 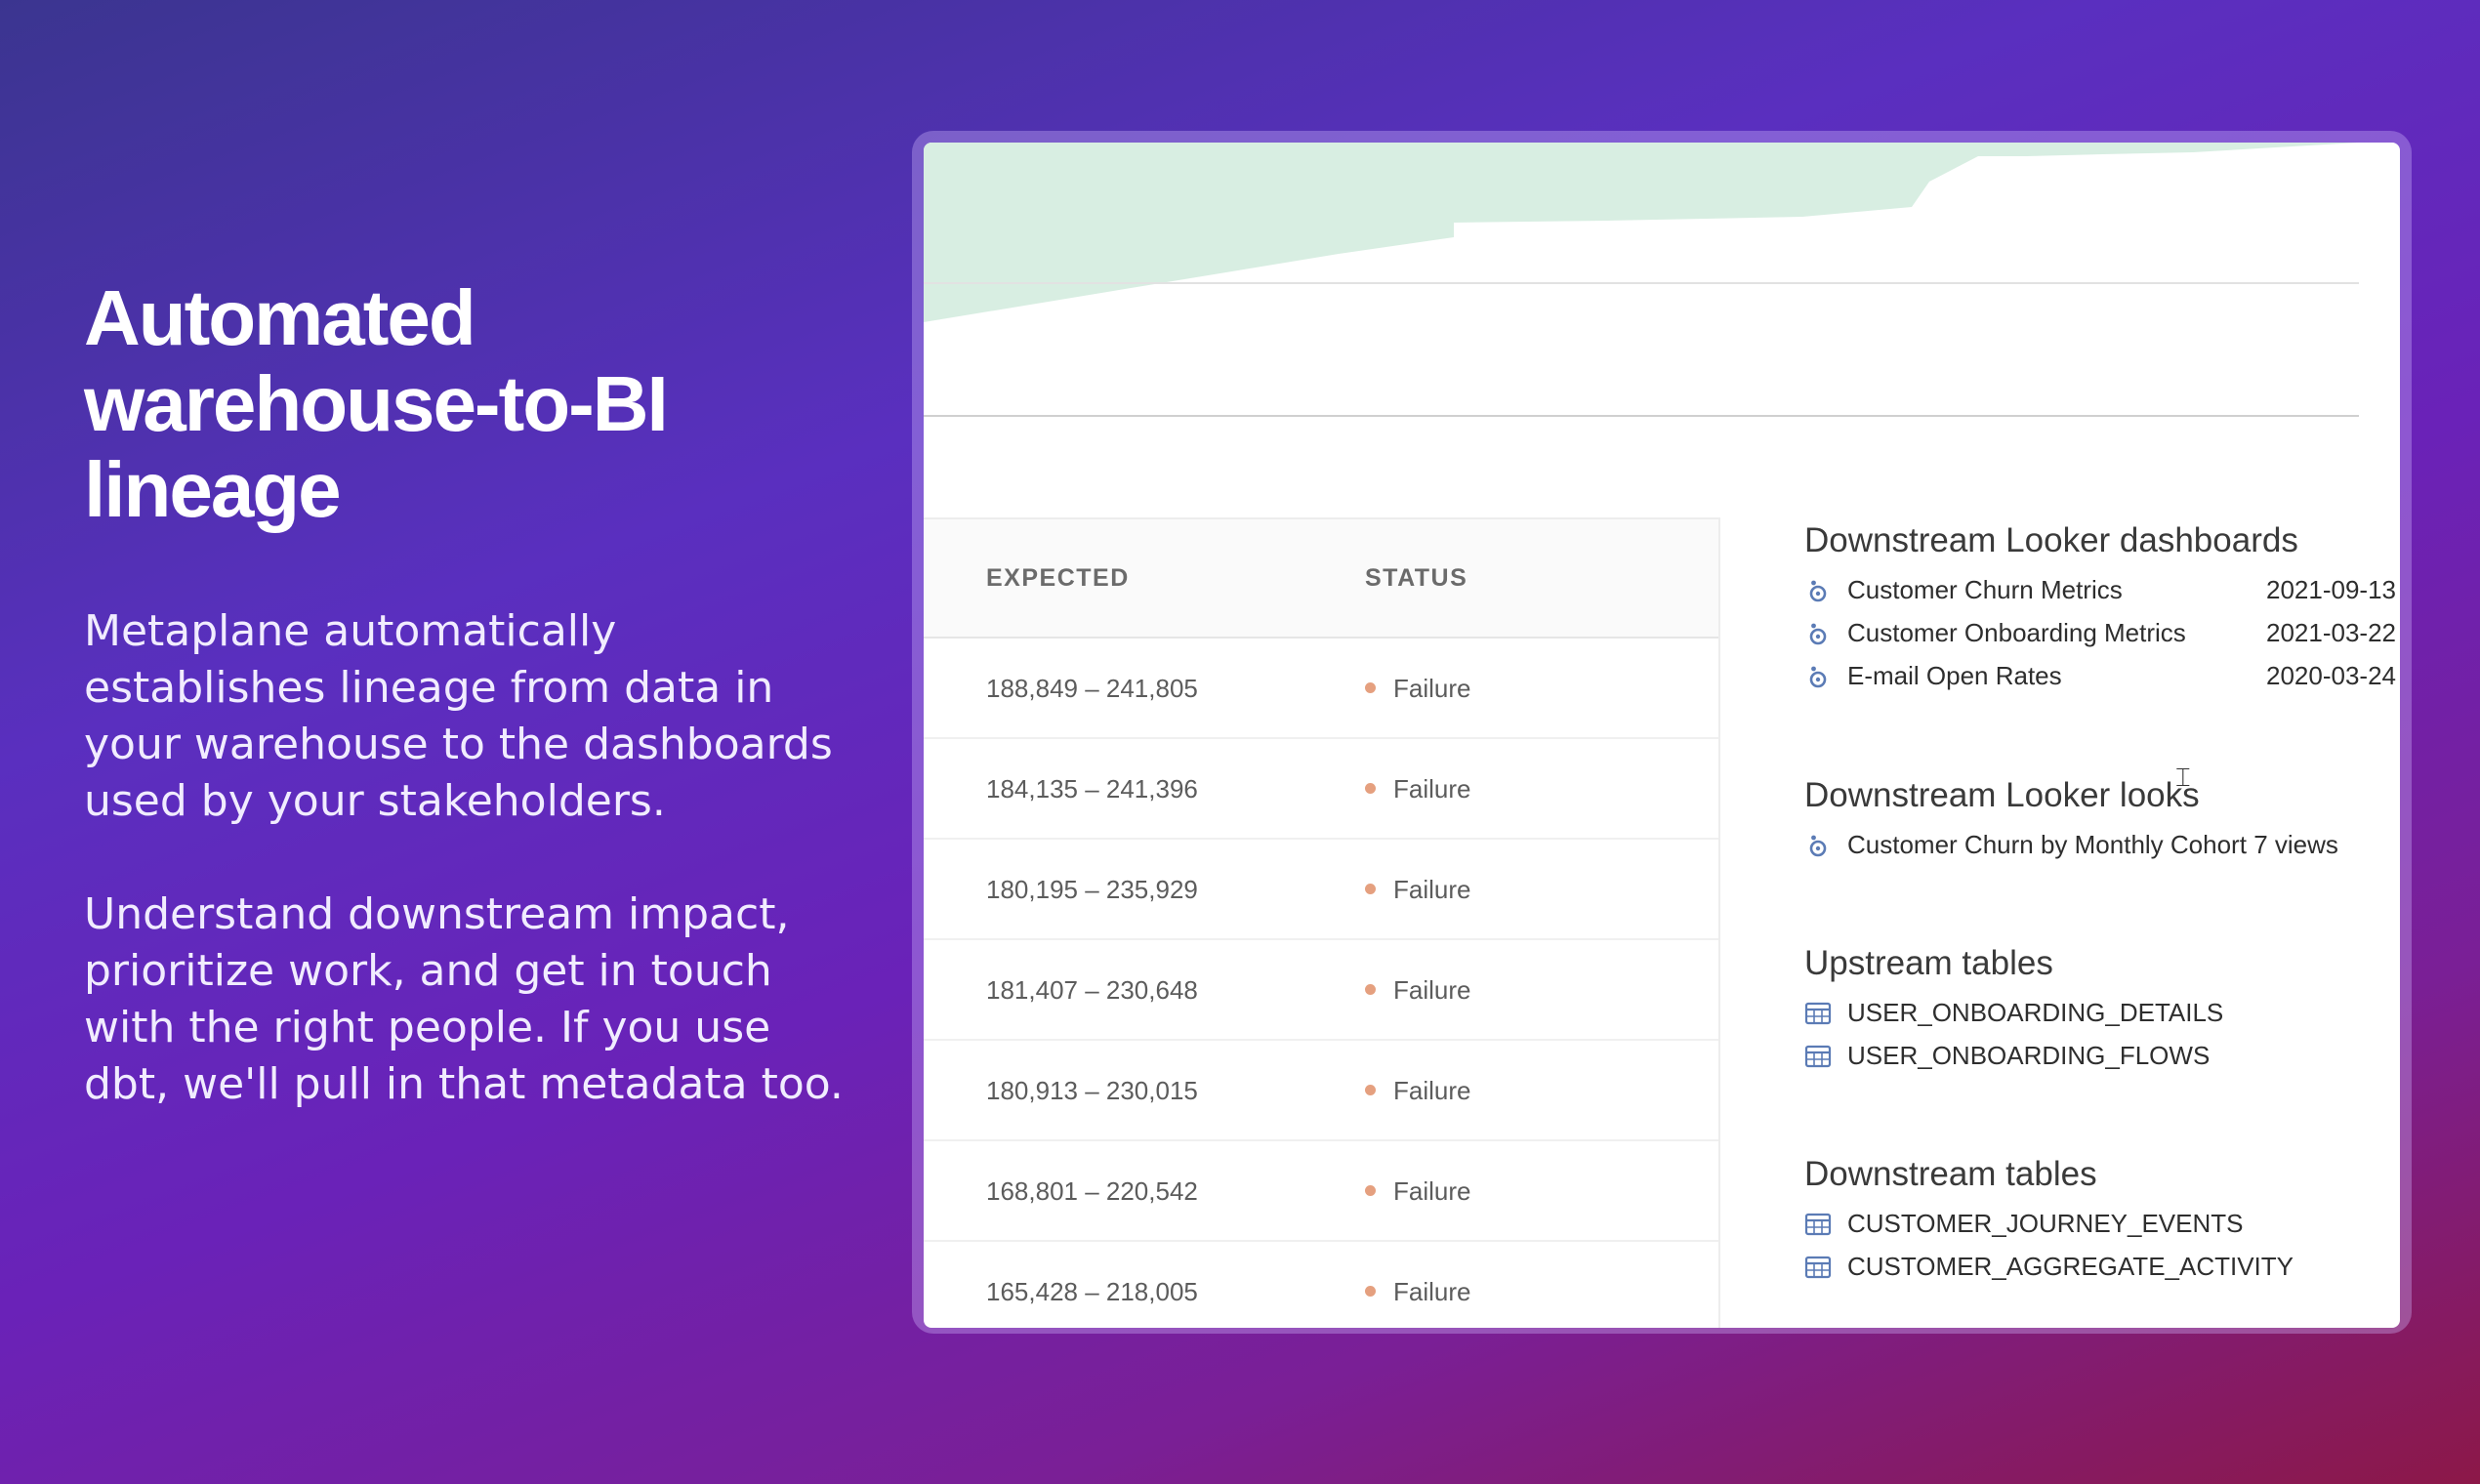 What do you see at coordinates (1092, 890) in the screenshot?
I see `expected-range-cell: 180,195 – 235,929` at bounding box center [1092, 890].